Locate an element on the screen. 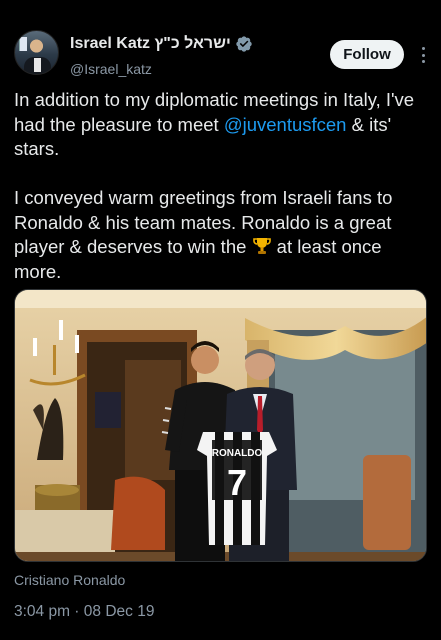  tweet-timestamp: 3:04 pm · 08 Dec 19 is located at coordinates (84, 612).